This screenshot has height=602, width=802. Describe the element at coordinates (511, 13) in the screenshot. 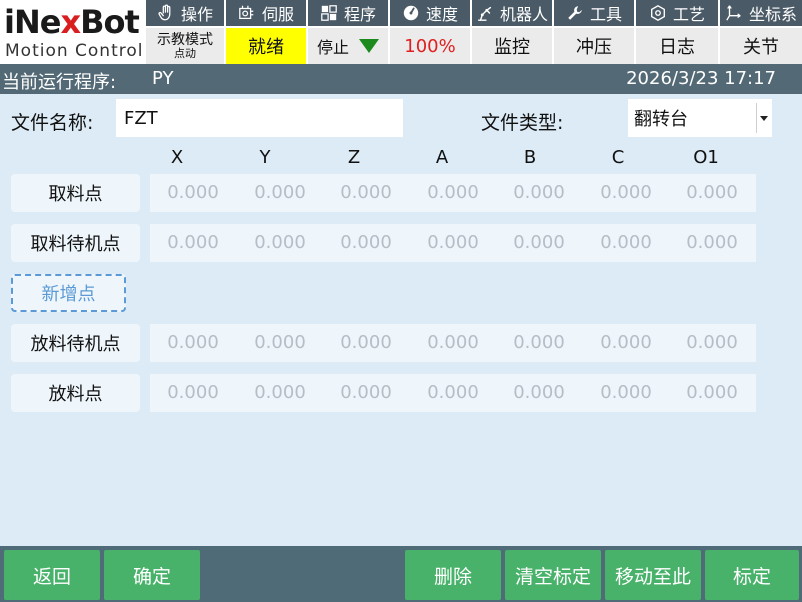

I see `menu-robot: 机器人` at that location.